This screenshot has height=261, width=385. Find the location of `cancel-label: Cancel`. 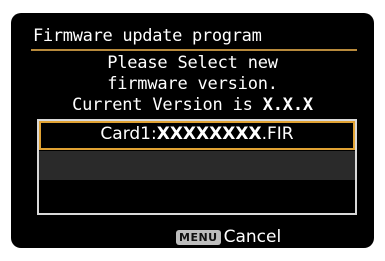

cancel-label: Cancel is located at coordinates (252, 237).